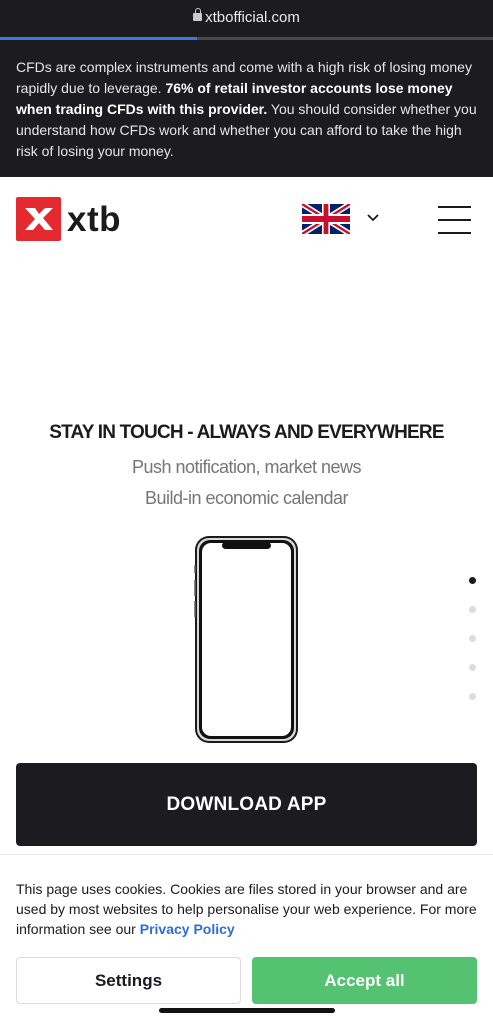 The image size is (493, 1024). What do you see at coordinates (128, 980) in the screenshot?
I see `cookie-settings-button: Settings` at bounding box center [128, 980].